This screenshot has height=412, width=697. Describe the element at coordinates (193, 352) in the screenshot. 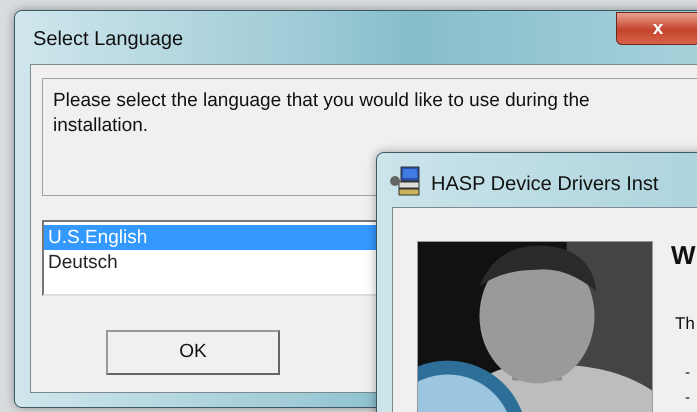

I see `ok-button: OK` at that location.